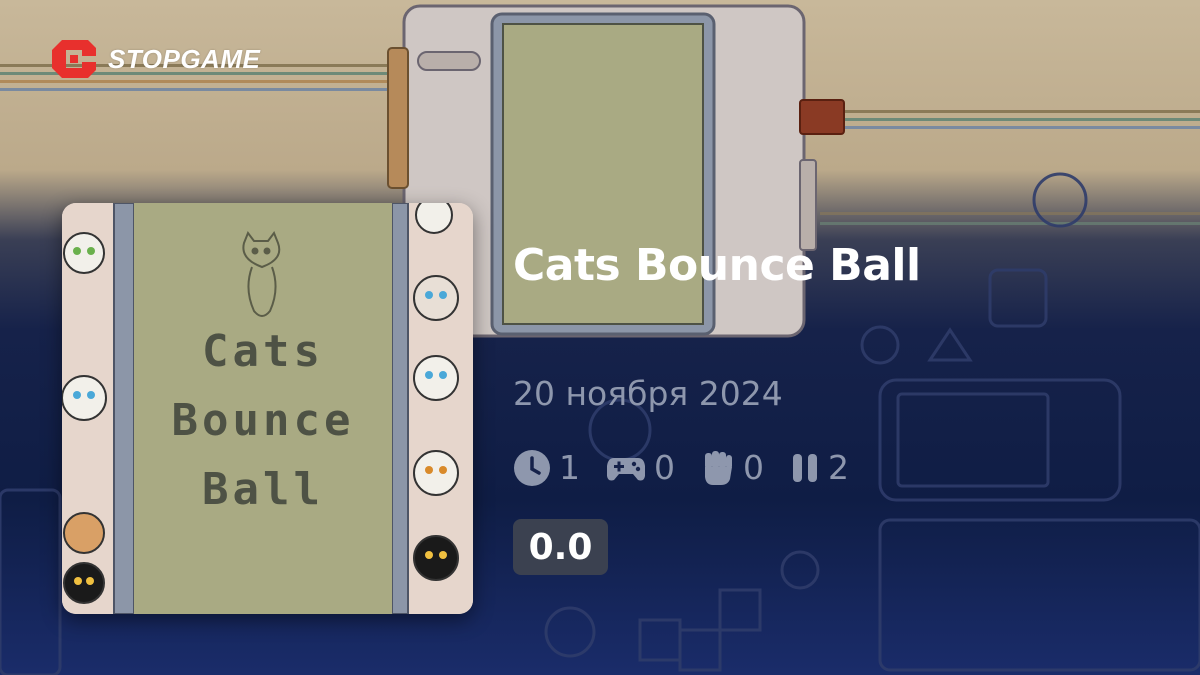  What do you see at coordinates (819, 467) in the screenshot?
I see `stat-paused: 2` at bounding box center [819, 467].